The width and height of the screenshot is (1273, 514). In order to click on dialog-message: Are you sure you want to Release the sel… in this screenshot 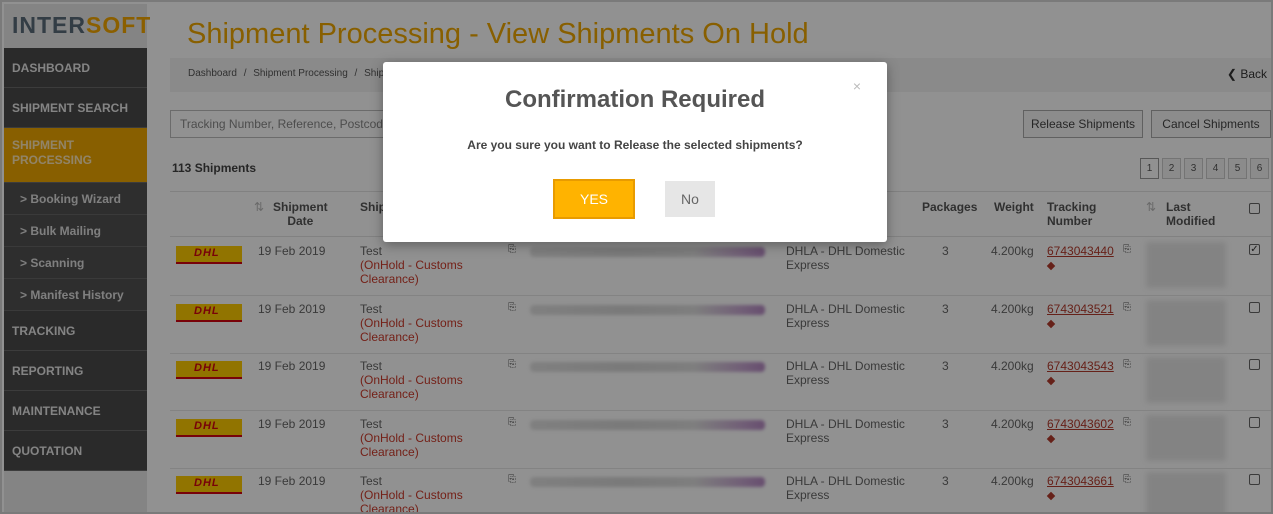, I will do `click(635, 145)`.